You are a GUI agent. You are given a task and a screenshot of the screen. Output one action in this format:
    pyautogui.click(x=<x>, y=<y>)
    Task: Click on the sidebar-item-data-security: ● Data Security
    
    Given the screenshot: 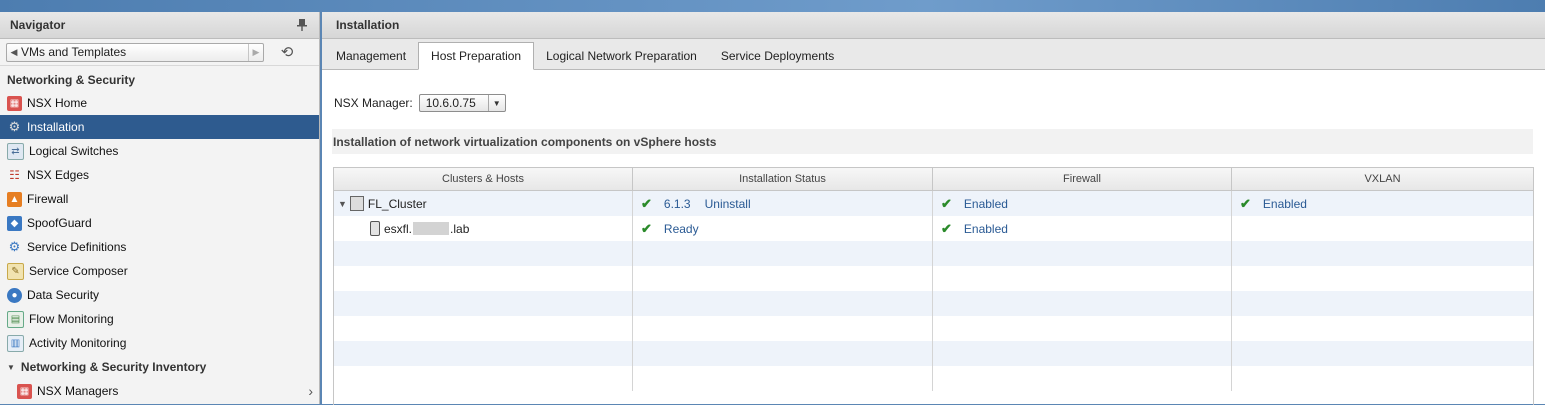 What is the action you would take?
    pyautogui.click(x=159, y=295)
    